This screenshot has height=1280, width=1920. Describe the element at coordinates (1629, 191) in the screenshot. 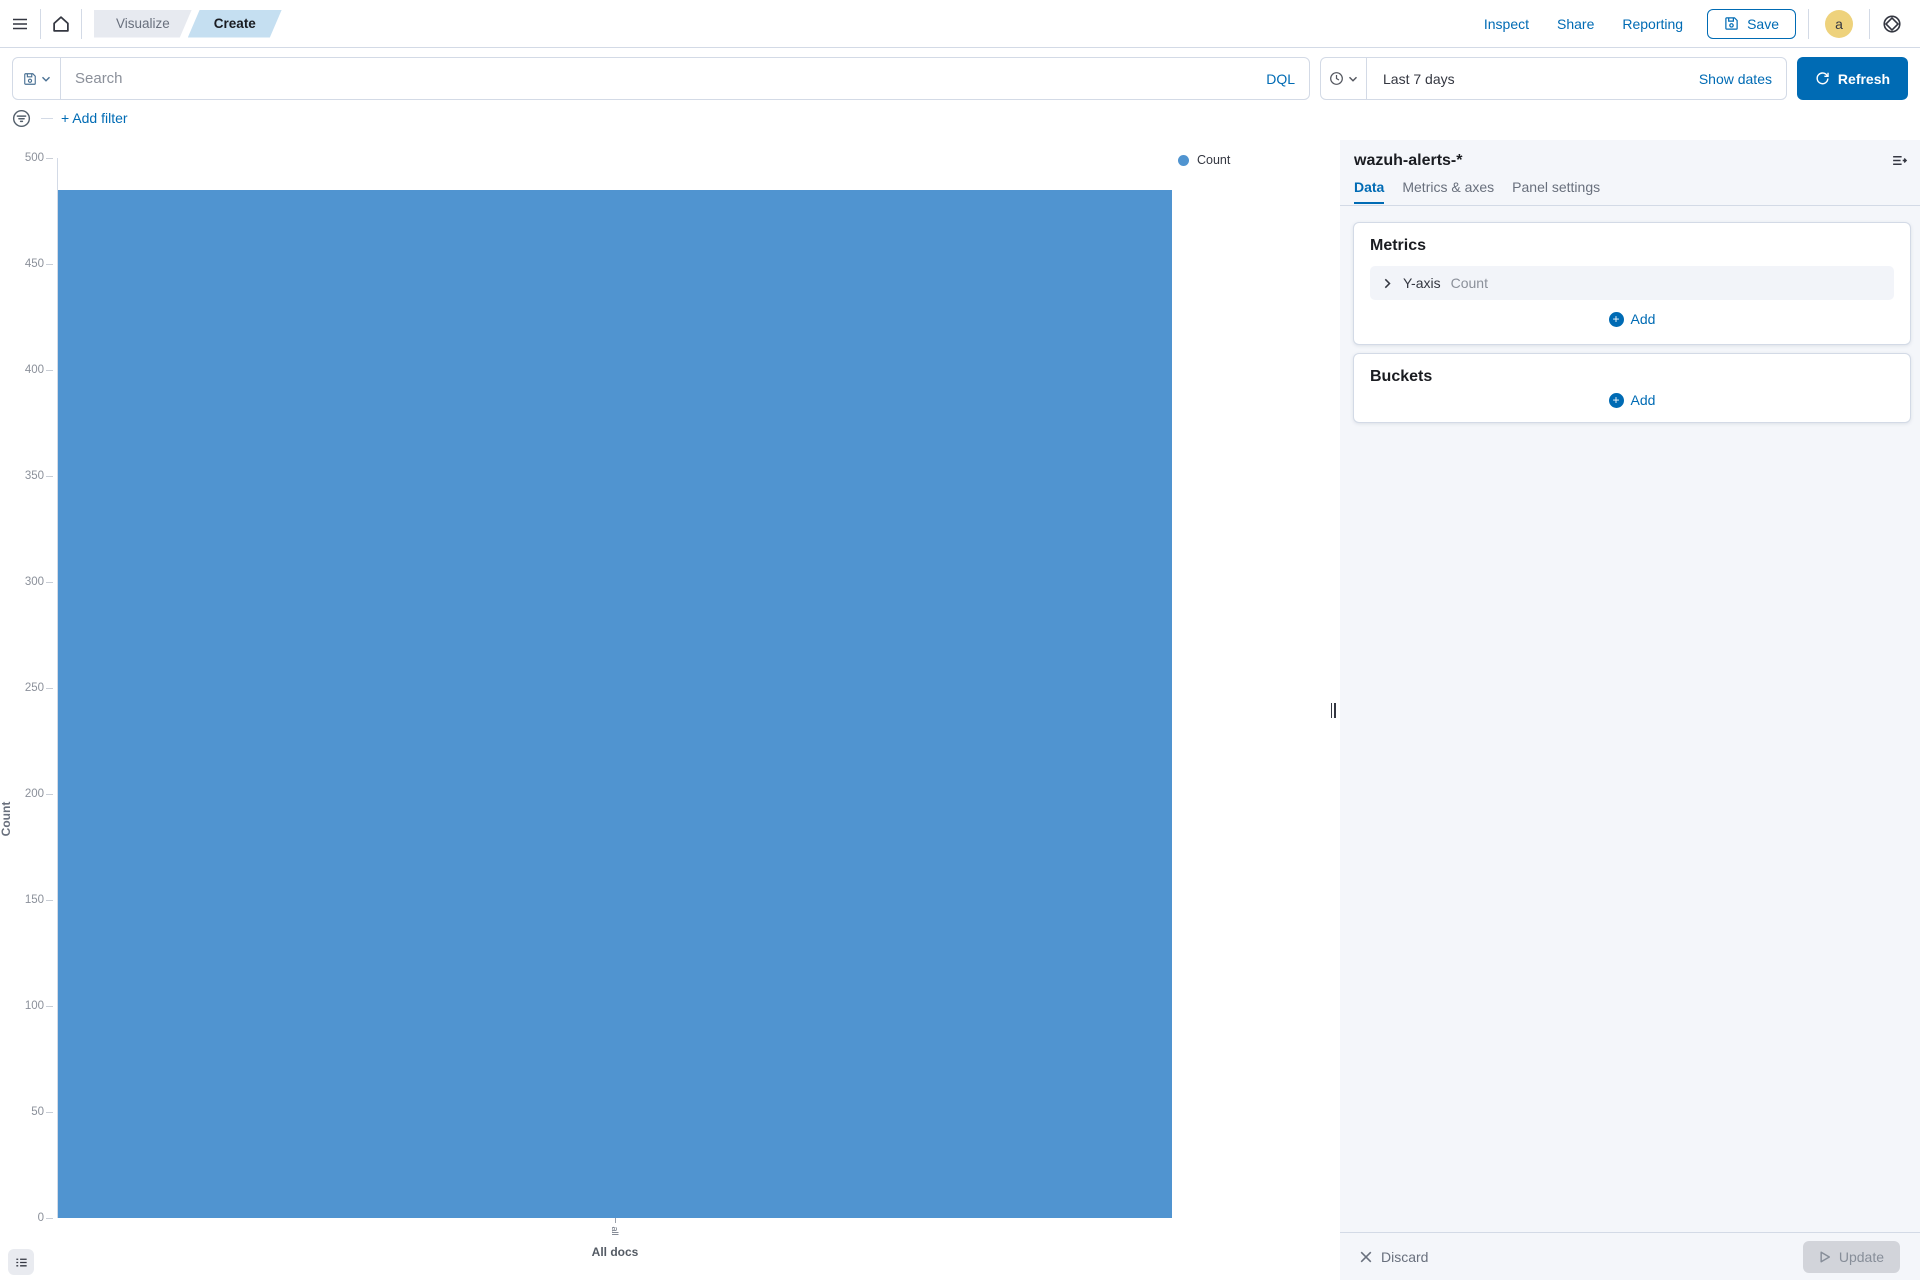

I see `sidebar-tabs: Data Metrics & axes Panel settings` at that location.